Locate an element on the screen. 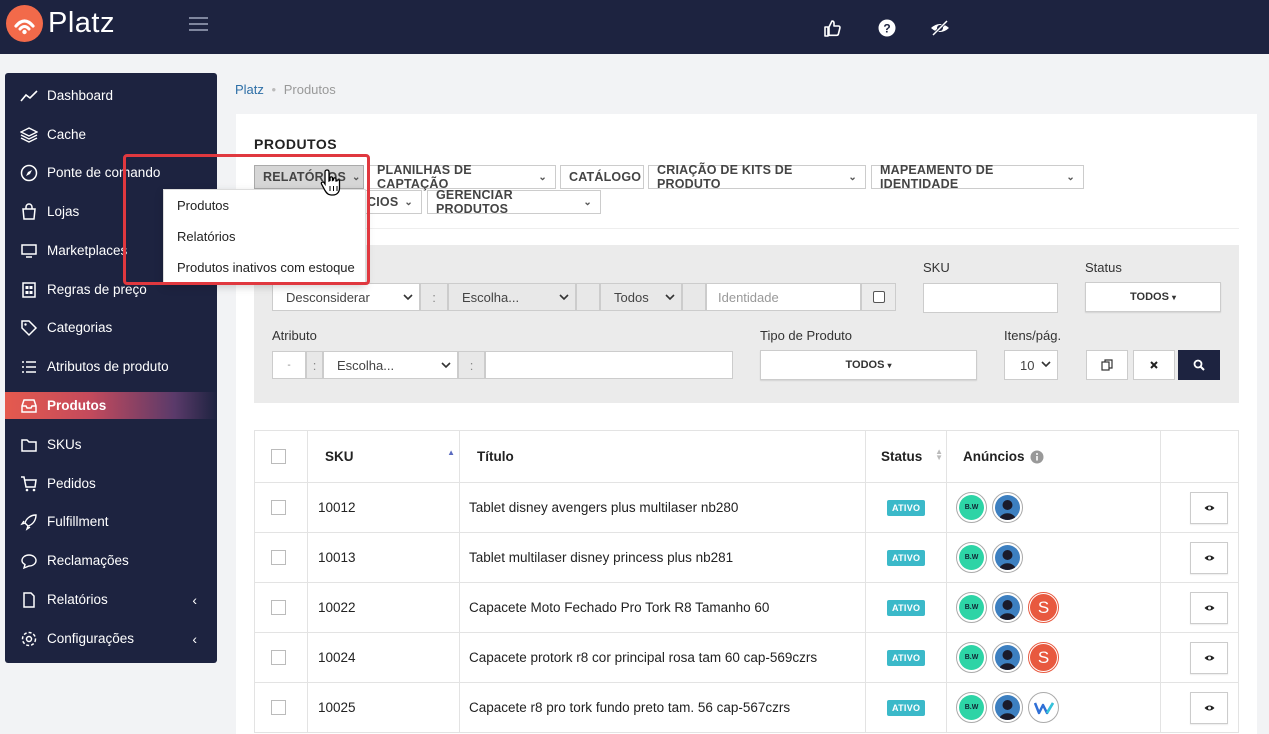 The height and width of the screenshot is (734, 1269). sidebar-item-cache: Cache is located at coordinates (111, 134).